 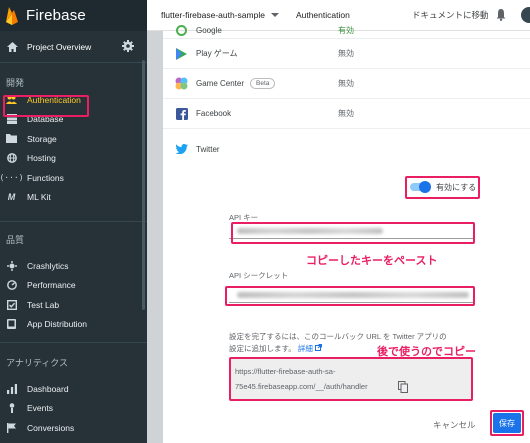 What do you see at coordinates (45, 177) in the screenshot?
I see `sidebar-item-label: Functions` at bounding box center [45, 177].